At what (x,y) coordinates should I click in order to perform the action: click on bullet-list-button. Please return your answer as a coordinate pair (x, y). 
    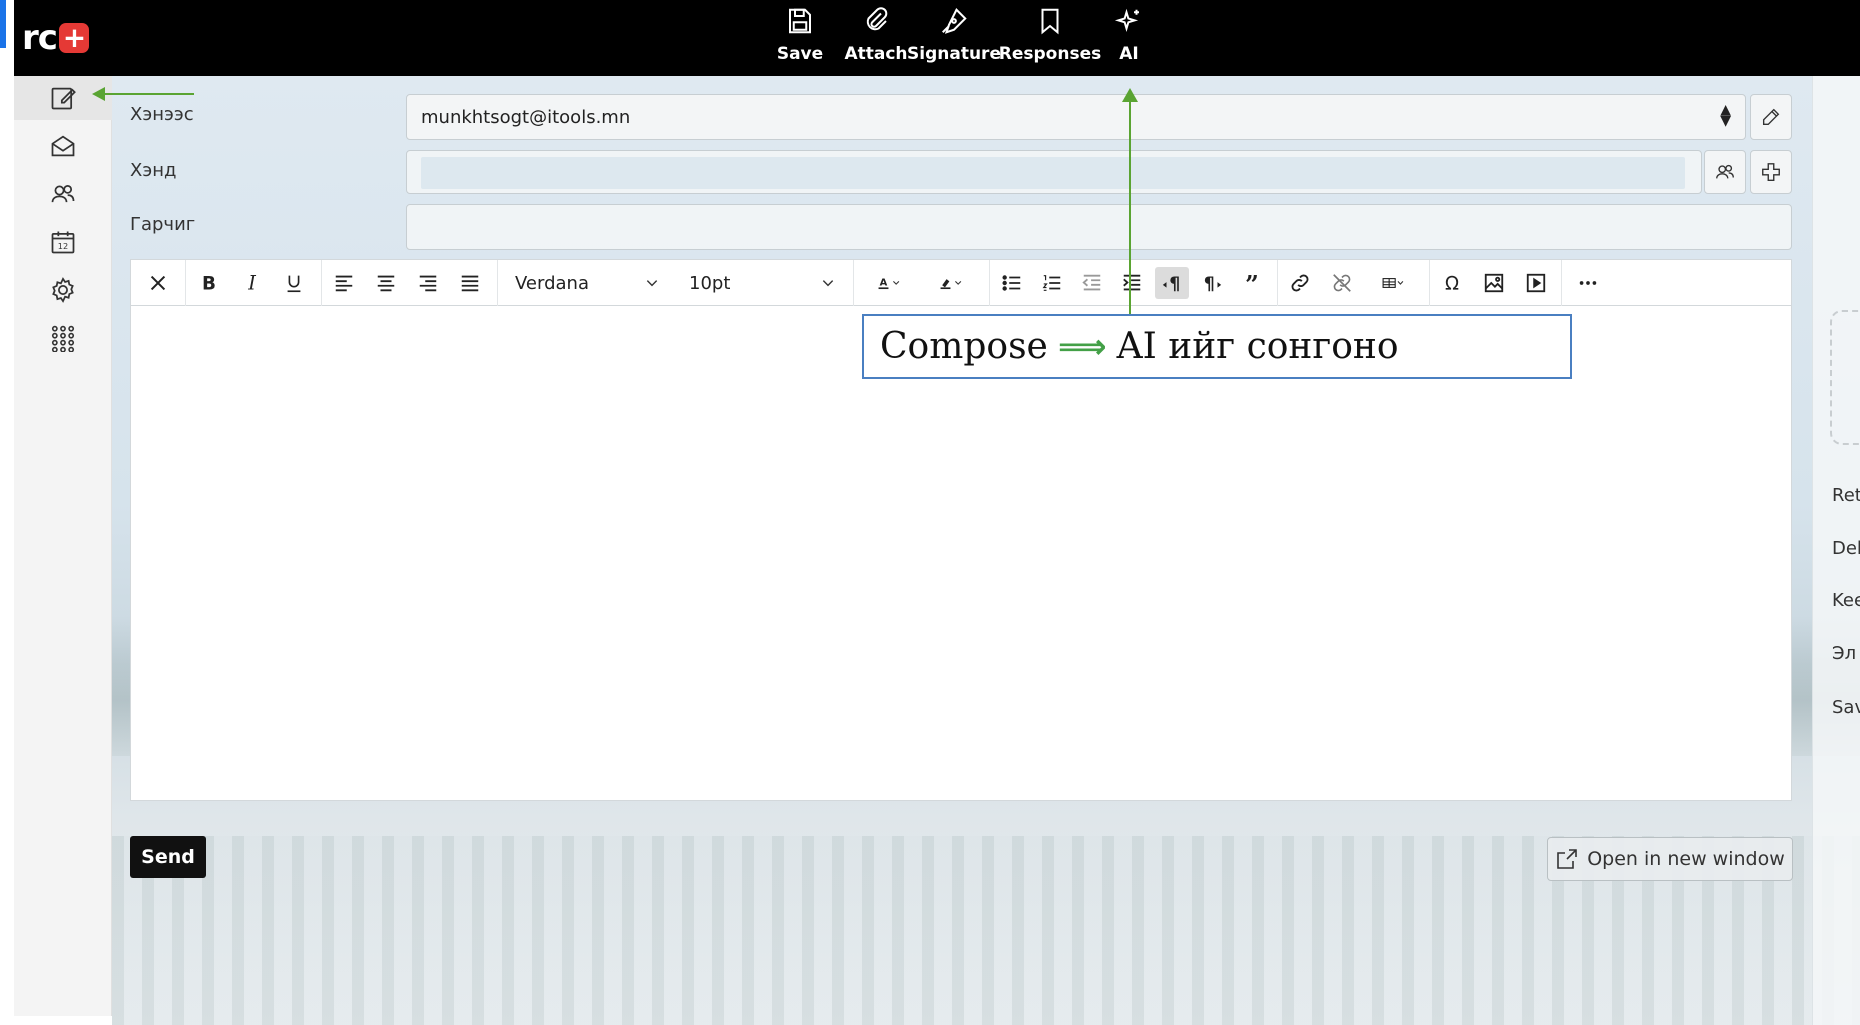
    Looking at the image, I should click on (1012, 283).